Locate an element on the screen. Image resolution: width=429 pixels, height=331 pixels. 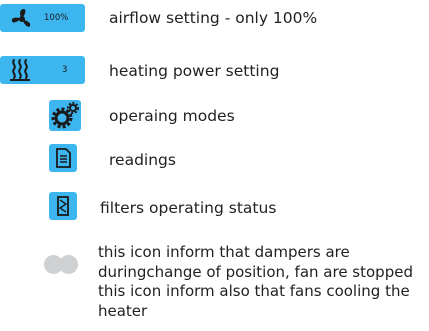
legend-row-heating: 3 heating power setting is located at coordinates (214, 72).